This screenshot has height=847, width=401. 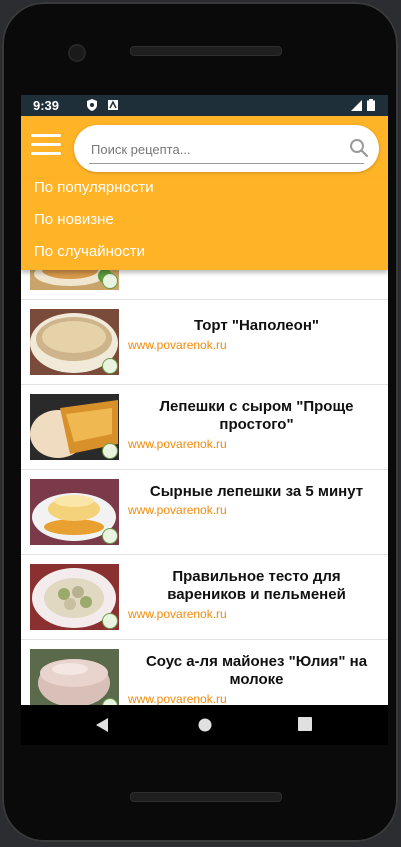 I want to click on search-box, so click(x=226, y=148).